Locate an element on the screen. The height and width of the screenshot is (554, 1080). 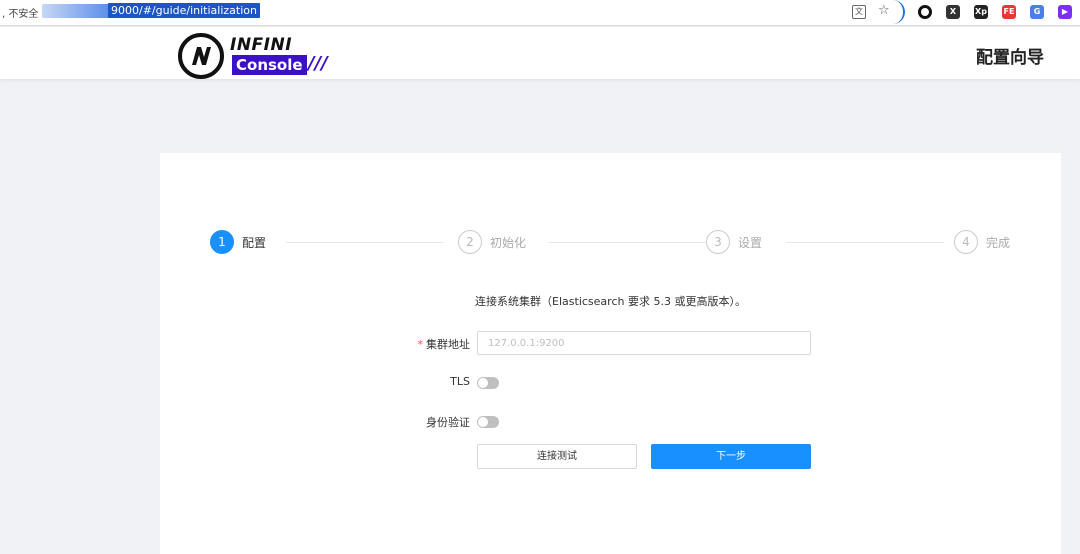
cluster-address-label: * 集群地址 is located at coordinates (444, 344).